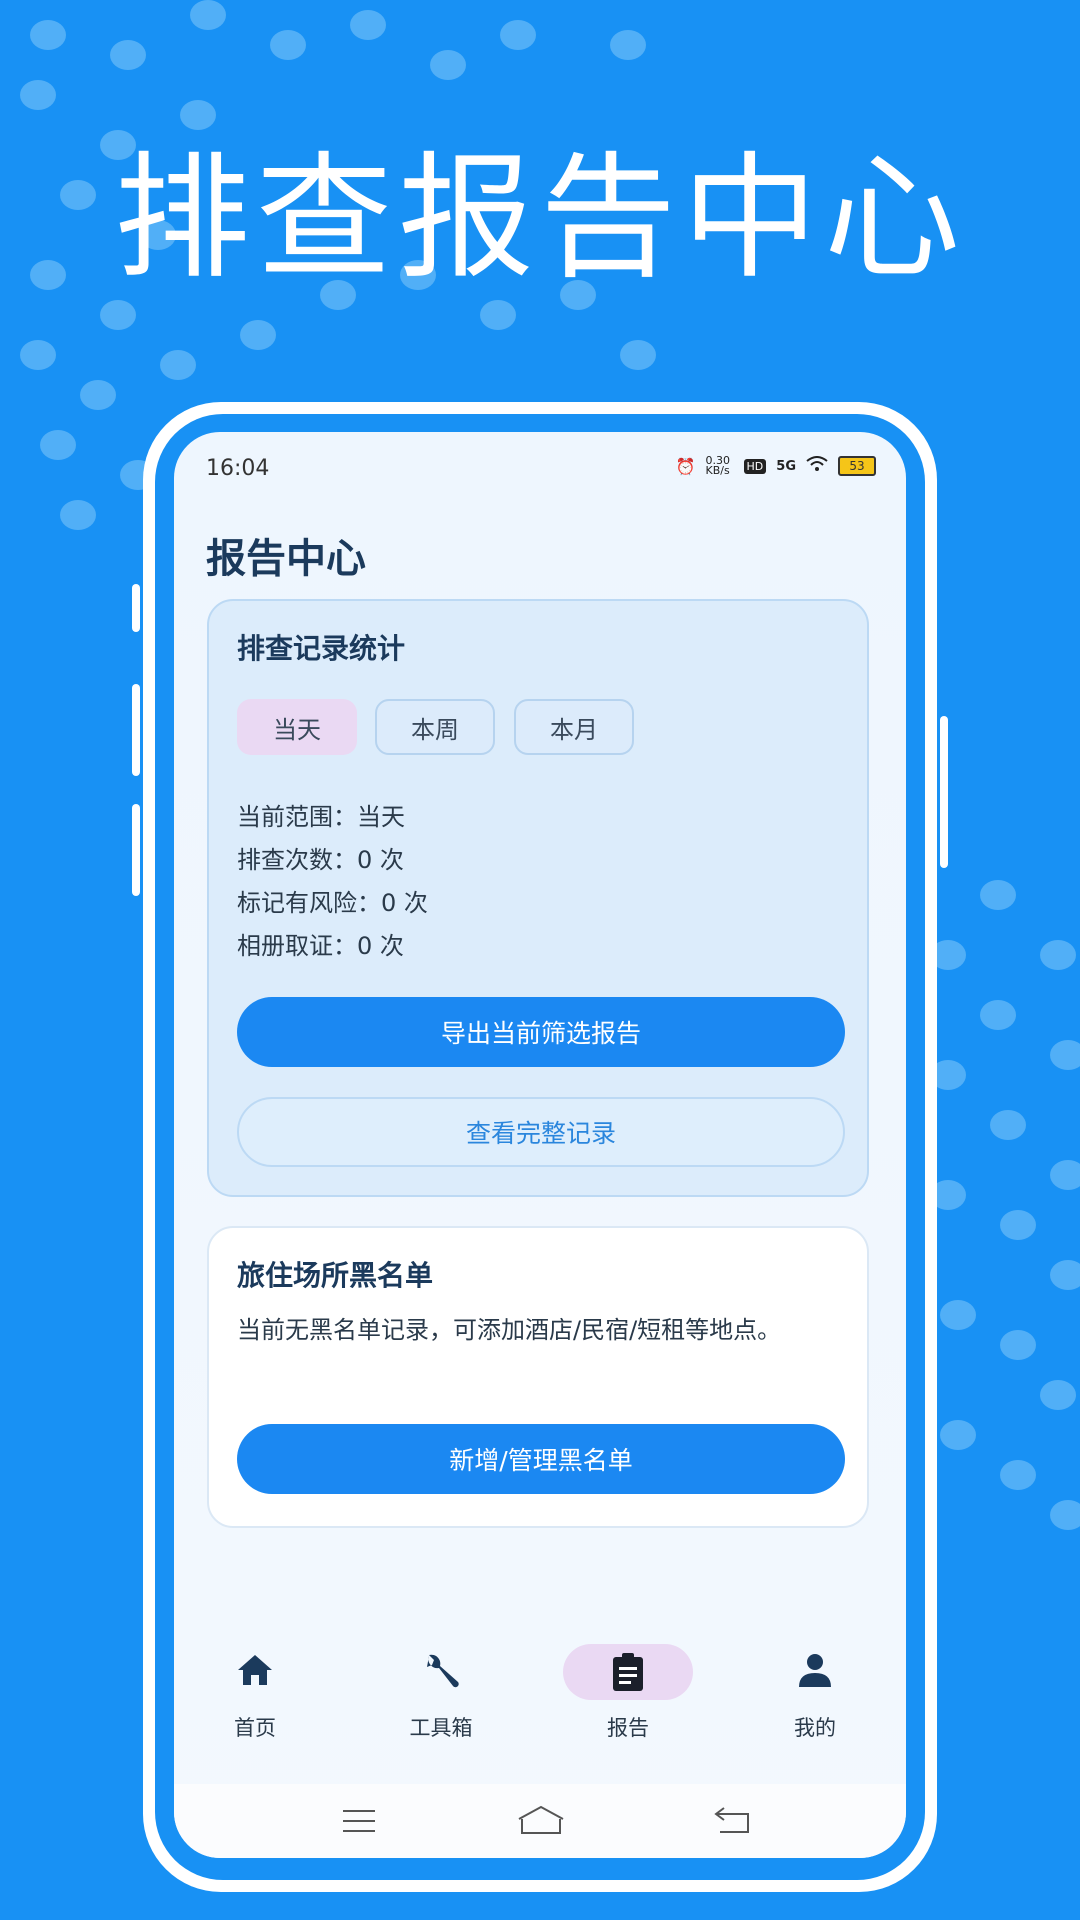 The width and height of the screenshot is (1080, 1920). What do you see at coordinates (540, 219) in the screenshot?
I see `headline: 排查报告中心` at bounding box center [540, 219].